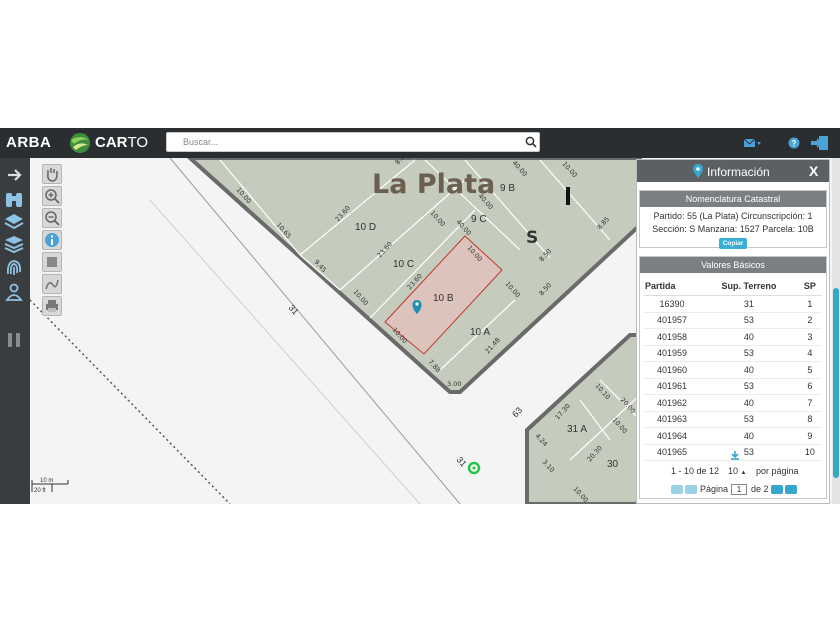 The height and width of the screenshot is (630, 840). What do you see at coordinates (748, 286) in the screenshot?
I see `column-header: Sup. Terreno` at bounding box center [748, 286].